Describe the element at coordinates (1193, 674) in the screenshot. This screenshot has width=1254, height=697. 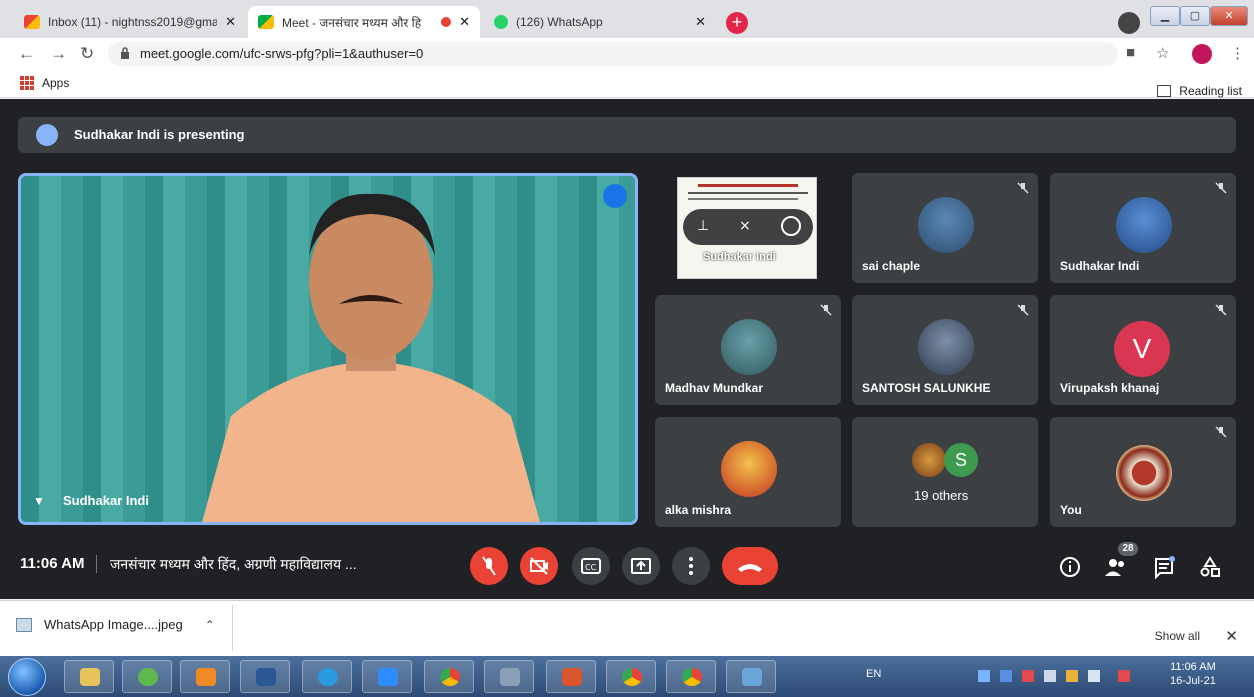
I see `system-clock: 11:06 AM 16-Jul-21` at that location.